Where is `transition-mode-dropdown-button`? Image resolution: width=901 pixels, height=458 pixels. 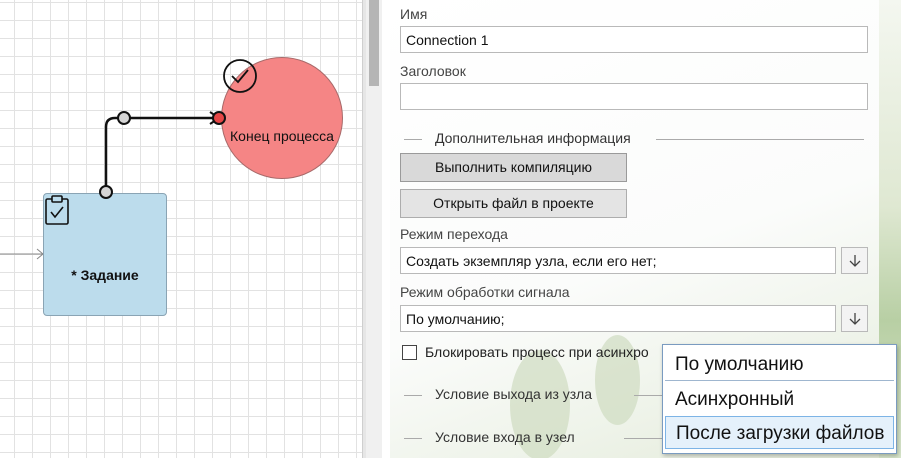 transition-mode-dropdown-button is located at coordinates (854, 260).